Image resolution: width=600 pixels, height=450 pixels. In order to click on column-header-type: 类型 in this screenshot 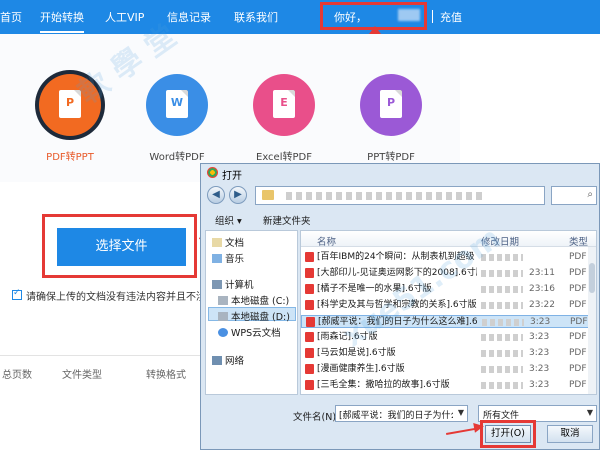, I will do `click(578, 241)`.